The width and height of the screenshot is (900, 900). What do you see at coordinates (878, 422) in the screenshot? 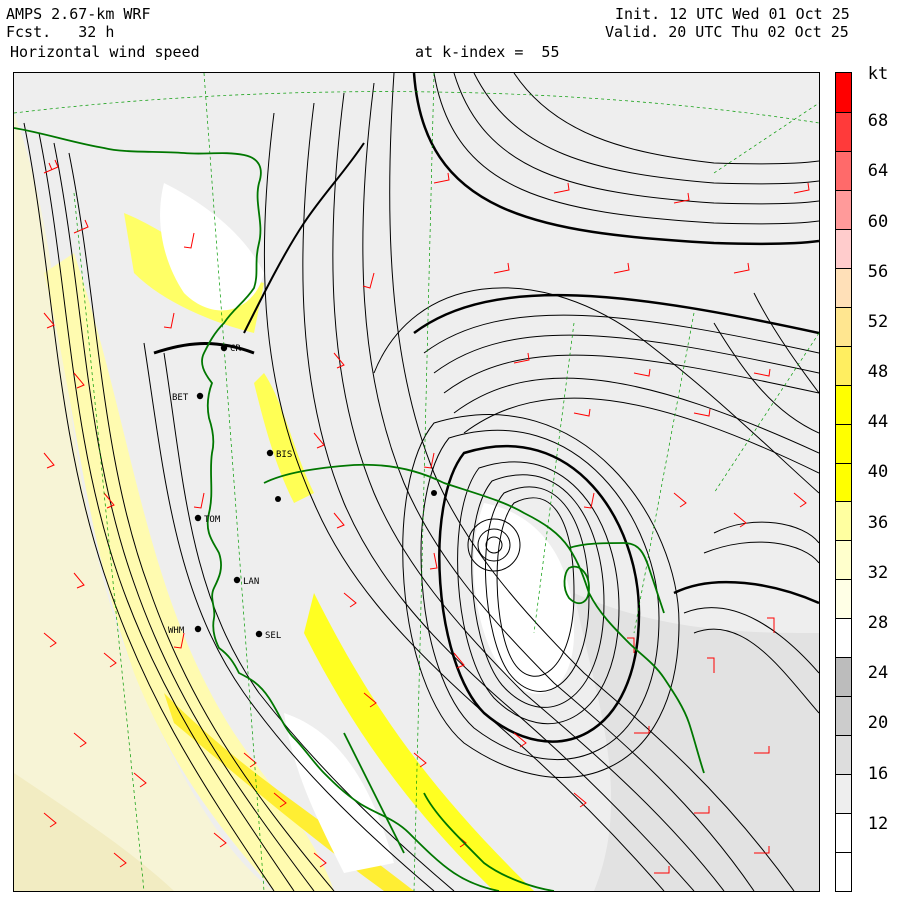
I see `color-bar-label: 44` at bounding box center [878, 422].